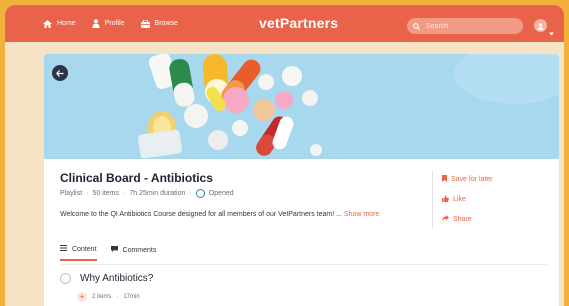  What do you see at coordinates (303, 264) in the screenshot?
I see `tabs-divider` at bounding box center [303, 264].